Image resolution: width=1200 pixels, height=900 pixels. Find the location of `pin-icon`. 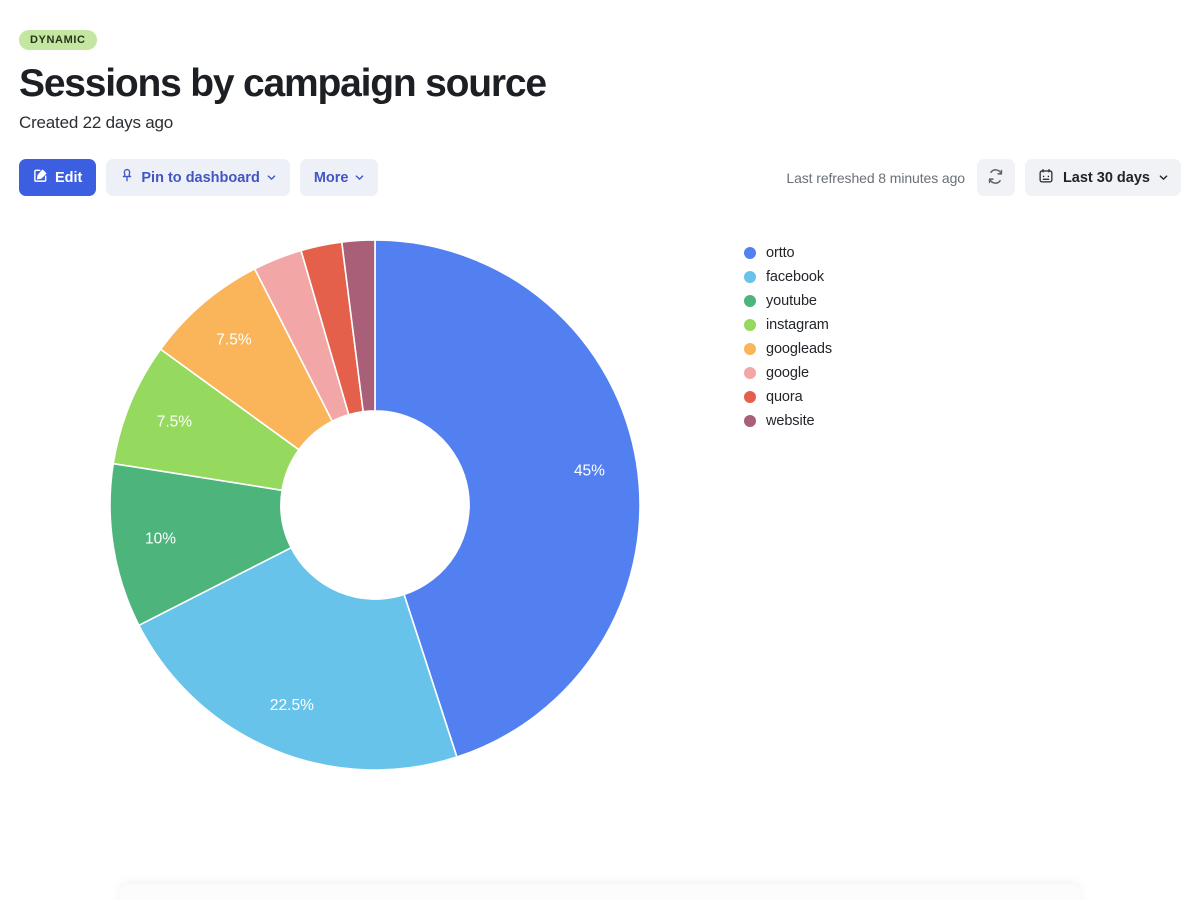

pin-icon is located at coordinates (127, 177).